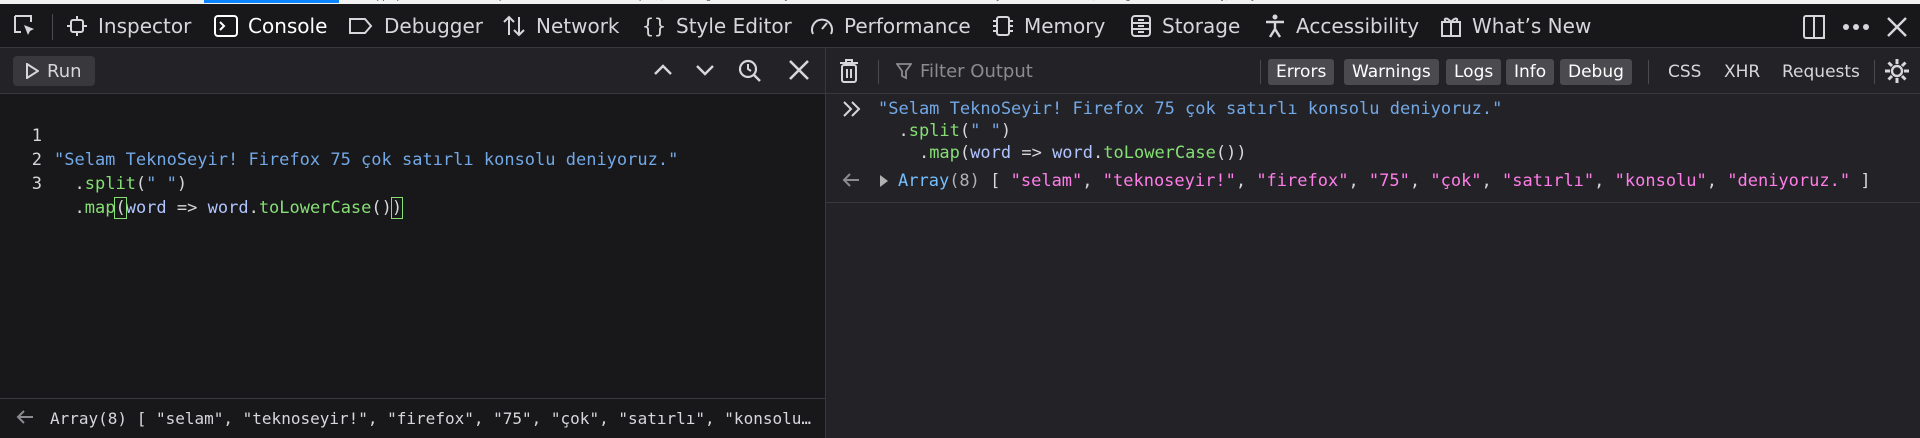  What do you see at coordinates (1275, 26) in the screenshot?
I see `accessibility-icon` at bounding box center [1275, 26].